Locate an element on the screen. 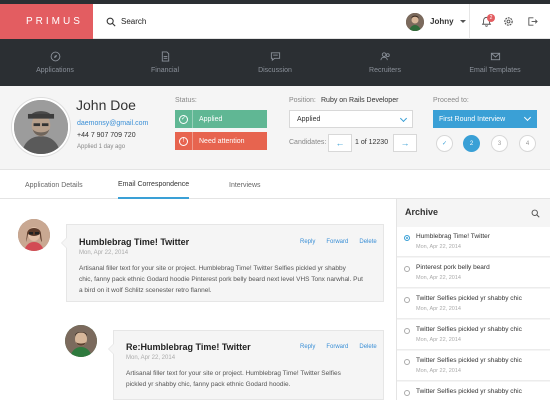  proceed-label: Proceed to: is located at coordinates (451, 100).